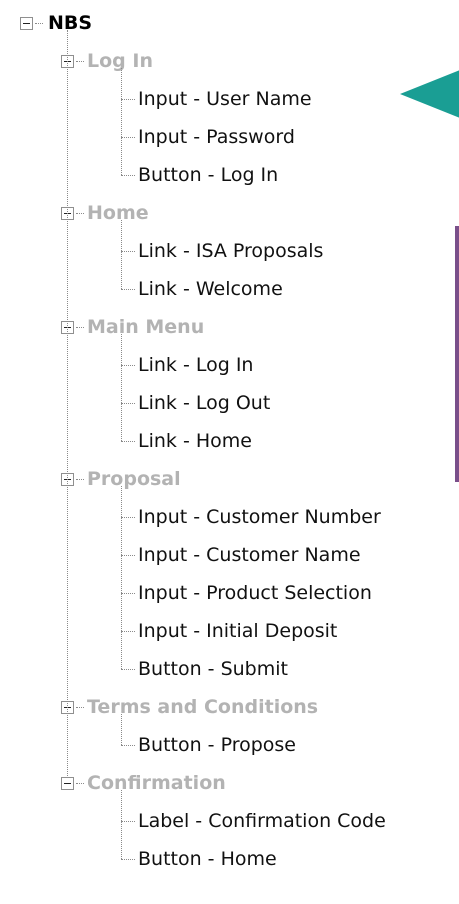  I want to click on tree-leaf-node: Link - ISA Proposals, so click(222, 251).